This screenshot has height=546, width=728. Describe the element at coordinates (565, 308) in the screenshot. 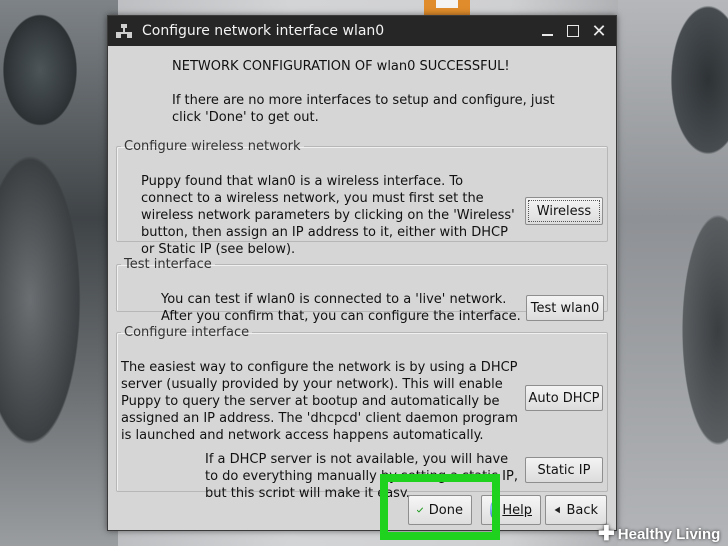

I see `test-wlan0-button: Test wlan0` at that location.